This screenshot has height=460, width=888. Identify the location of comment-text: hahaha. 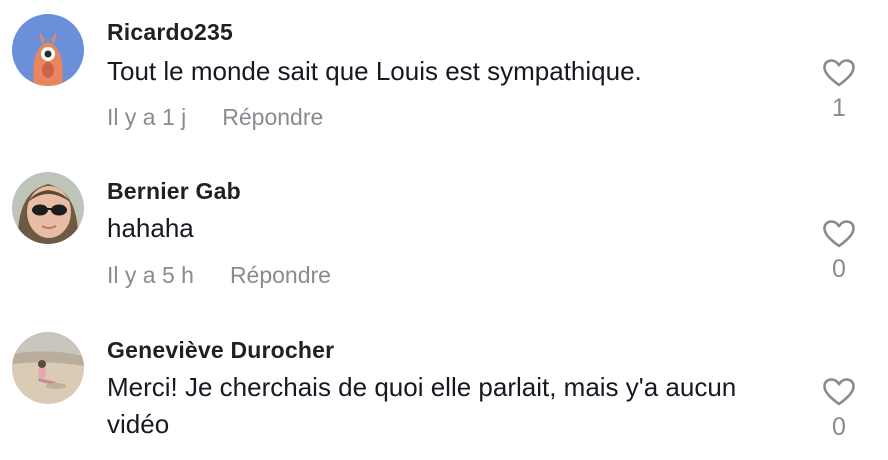
(150, 228).